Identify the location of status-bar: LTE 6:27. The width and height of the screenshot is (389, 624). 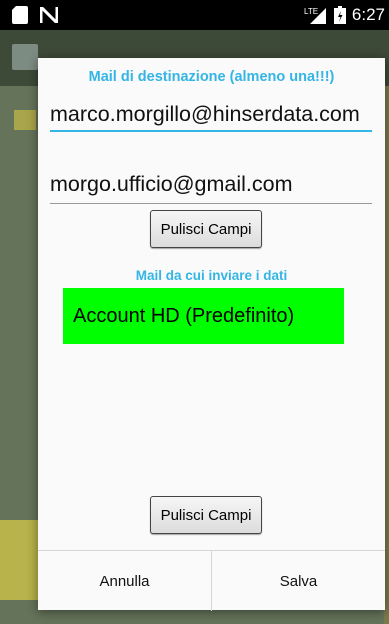
(194, 15).